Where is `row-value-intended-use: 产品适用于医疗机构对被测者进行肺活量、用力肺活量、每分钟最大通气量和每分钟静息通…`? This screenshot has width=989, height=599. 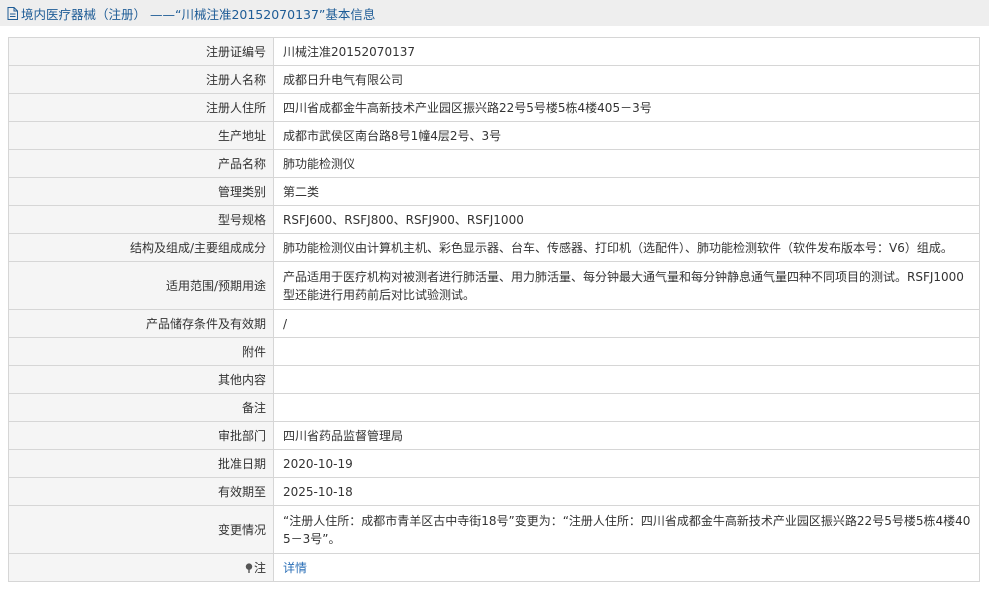
row-value-intended-use: 产品适用于医疗机构对被测者进行肺活量、用力肺活量、每分钟最大通气量和每分钟静息通… is located at coordinates (626, 285).